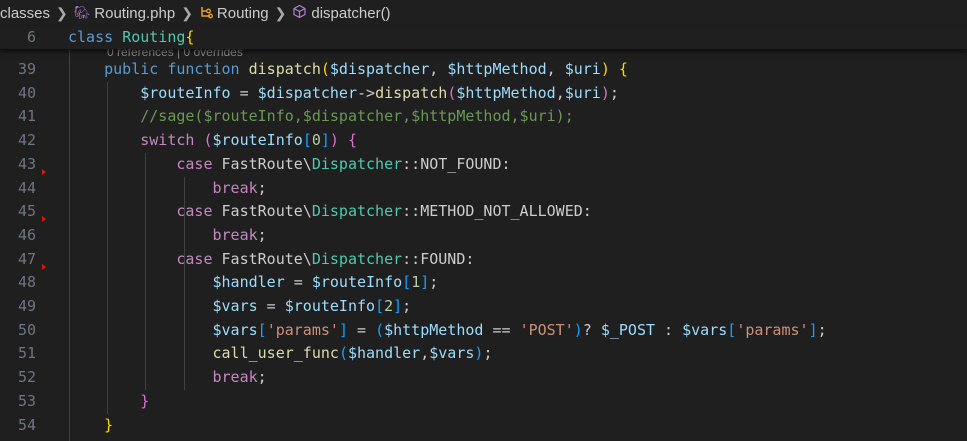  What do you see at coordinates (299, 13) in the screenshot?
I see `method-symbol-icon` at bounding box center [299, 13].